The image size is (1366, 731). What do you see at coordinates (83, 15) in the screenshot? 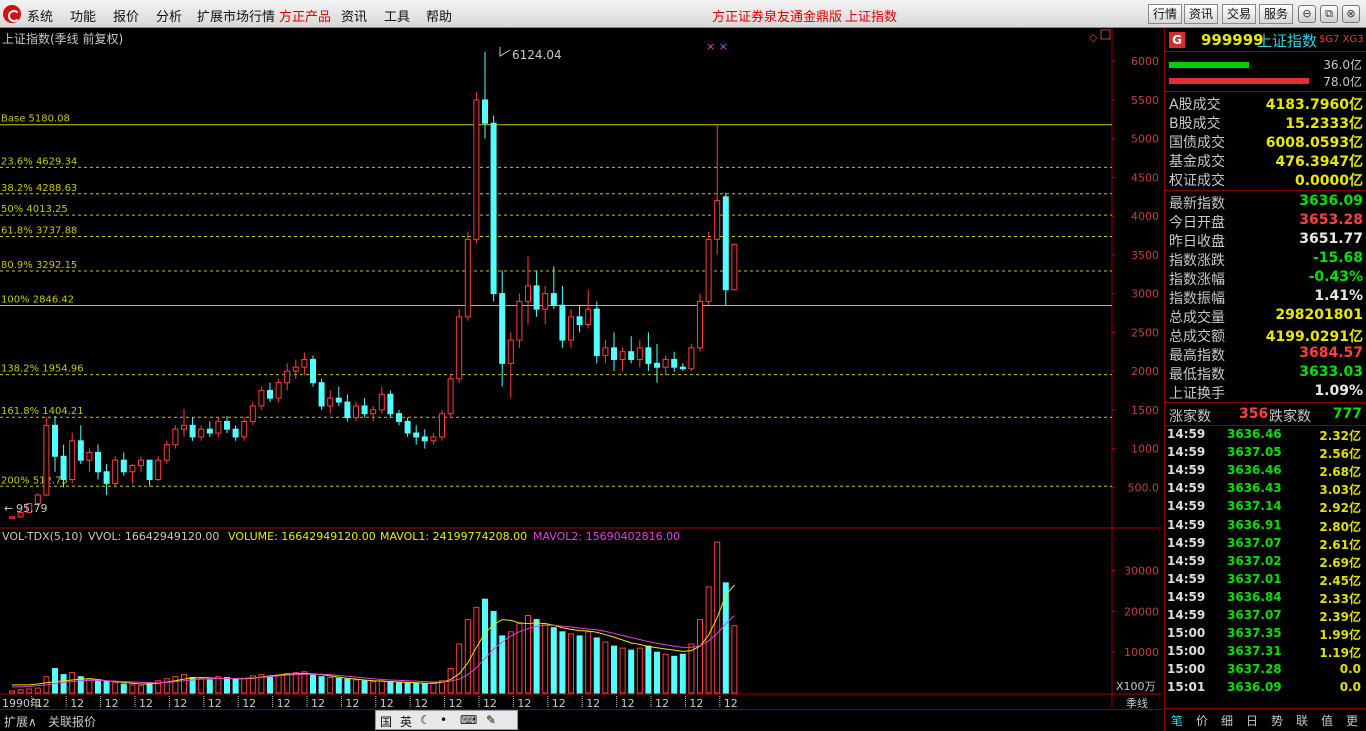
I see `menu-function: 功能` at bounding box center [83, 15].